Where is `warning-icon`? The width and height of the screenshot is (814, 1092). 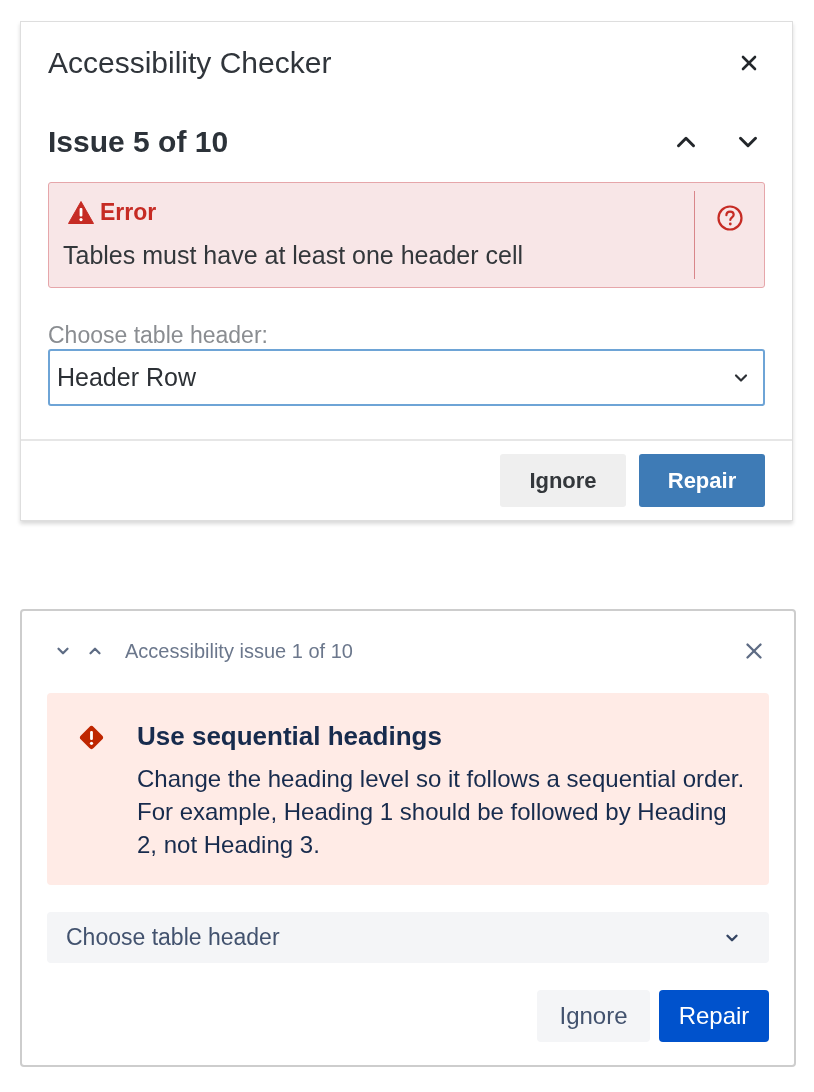
warning-icon is located at coordinates (81, 212).